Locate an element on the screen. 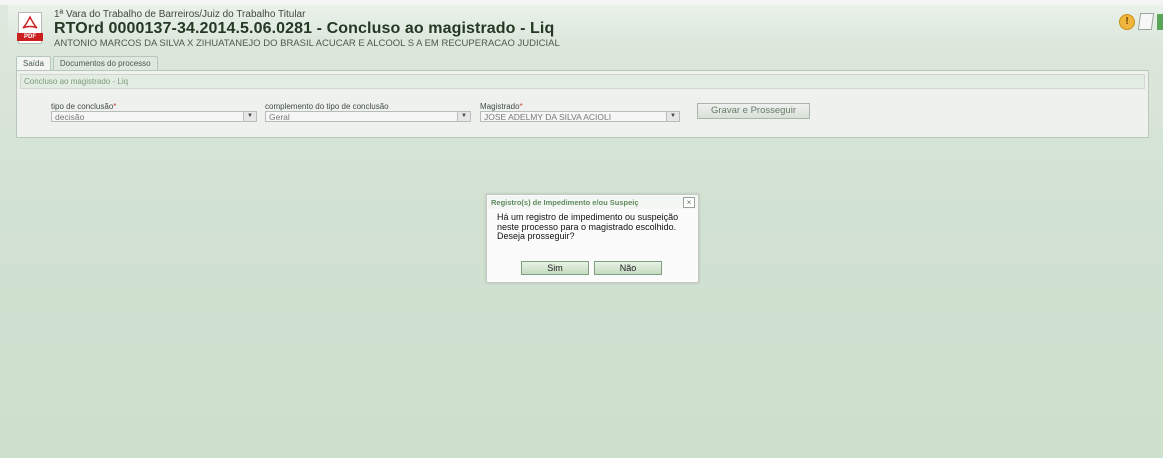 The width and height of the screenshot is (1163, 458). yes-button: Sim is located at coordinates (555, 268).